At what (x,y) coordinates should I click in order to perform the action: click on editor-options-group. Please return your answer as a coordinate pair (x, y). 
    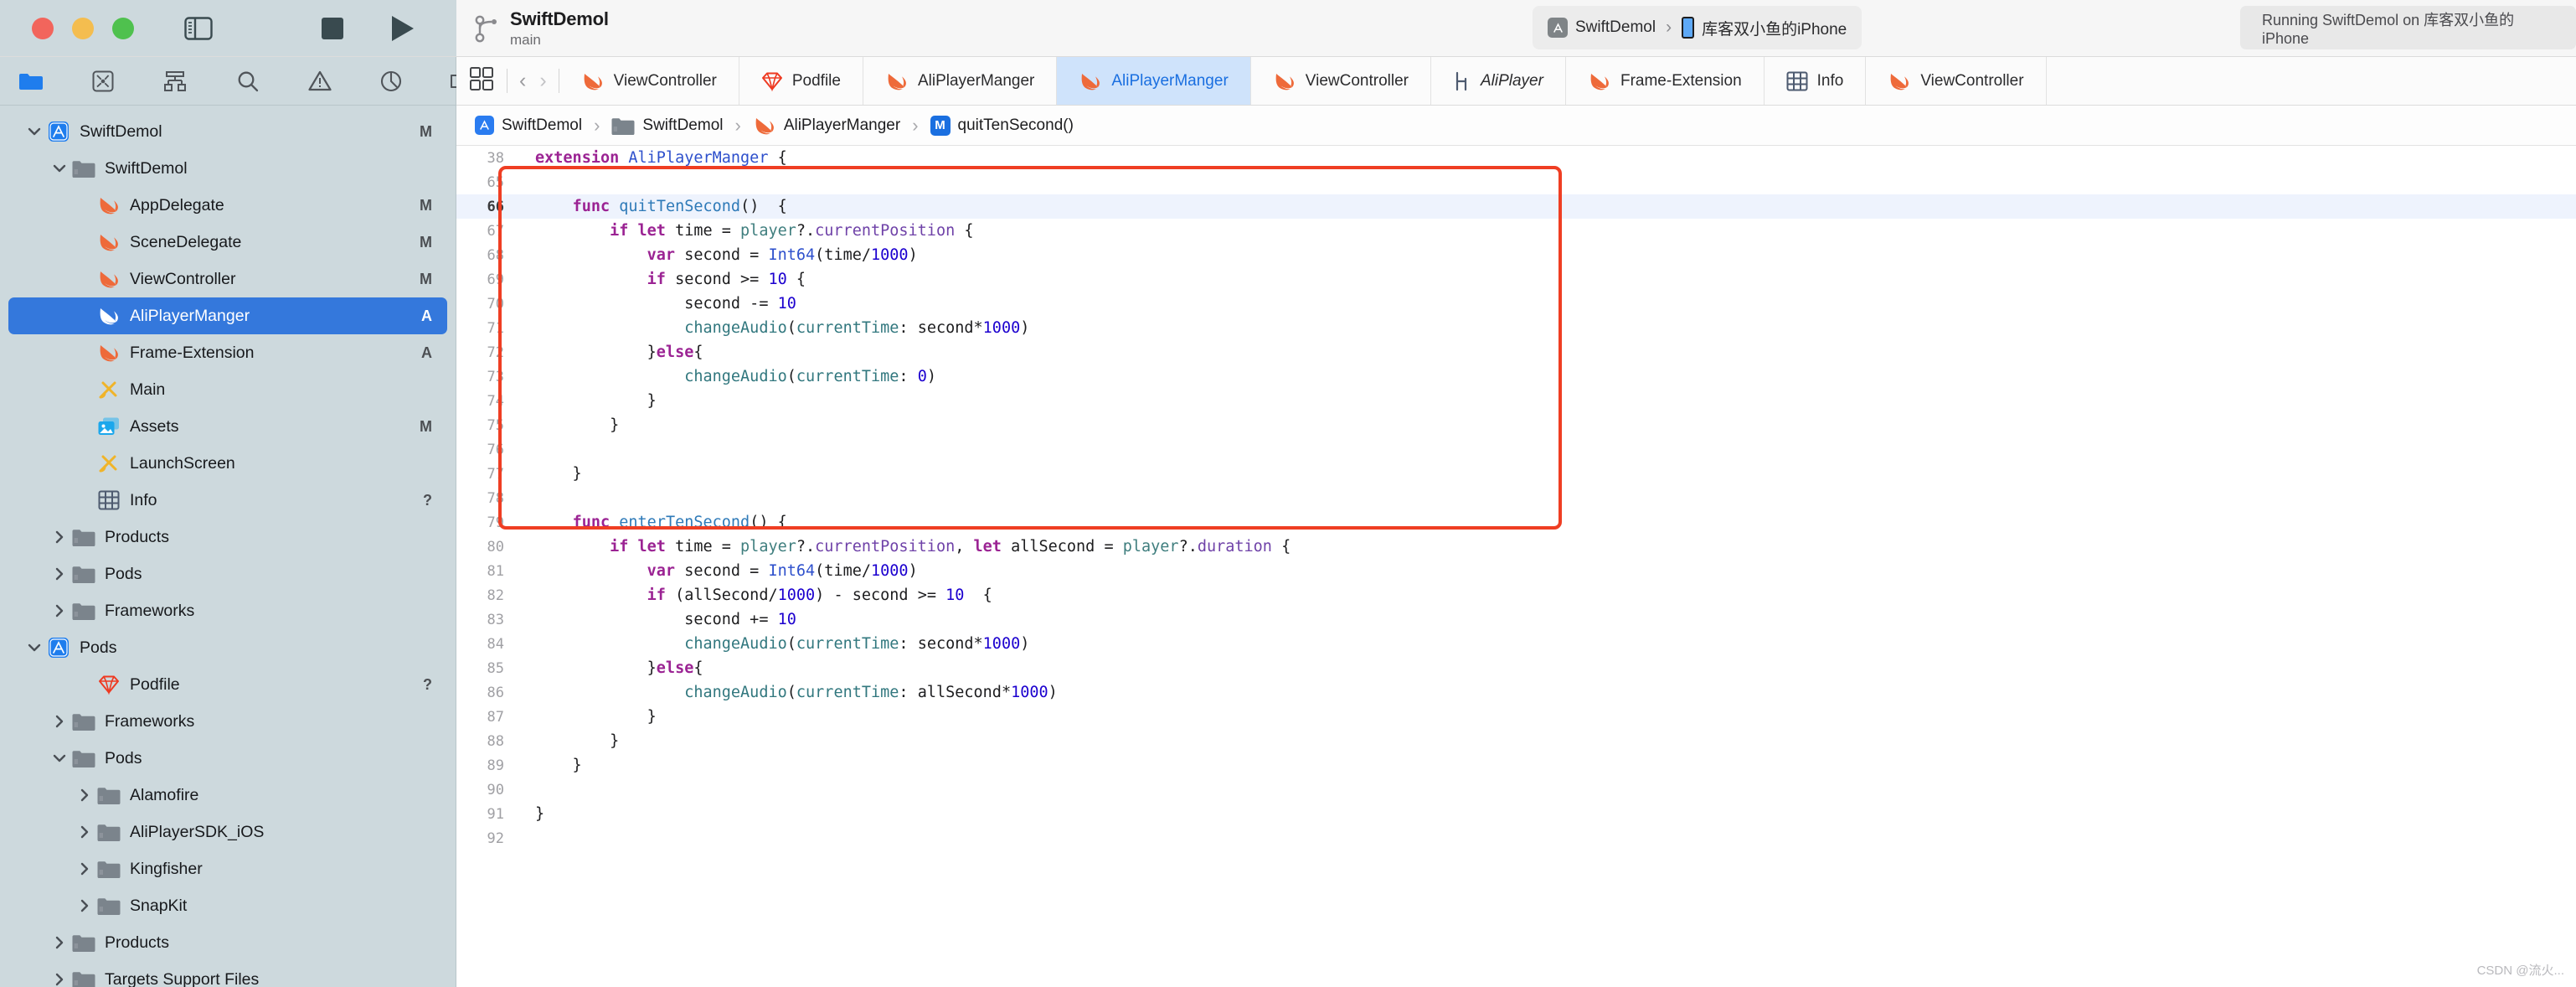
    Looking at the image, I should click on (481, 81).